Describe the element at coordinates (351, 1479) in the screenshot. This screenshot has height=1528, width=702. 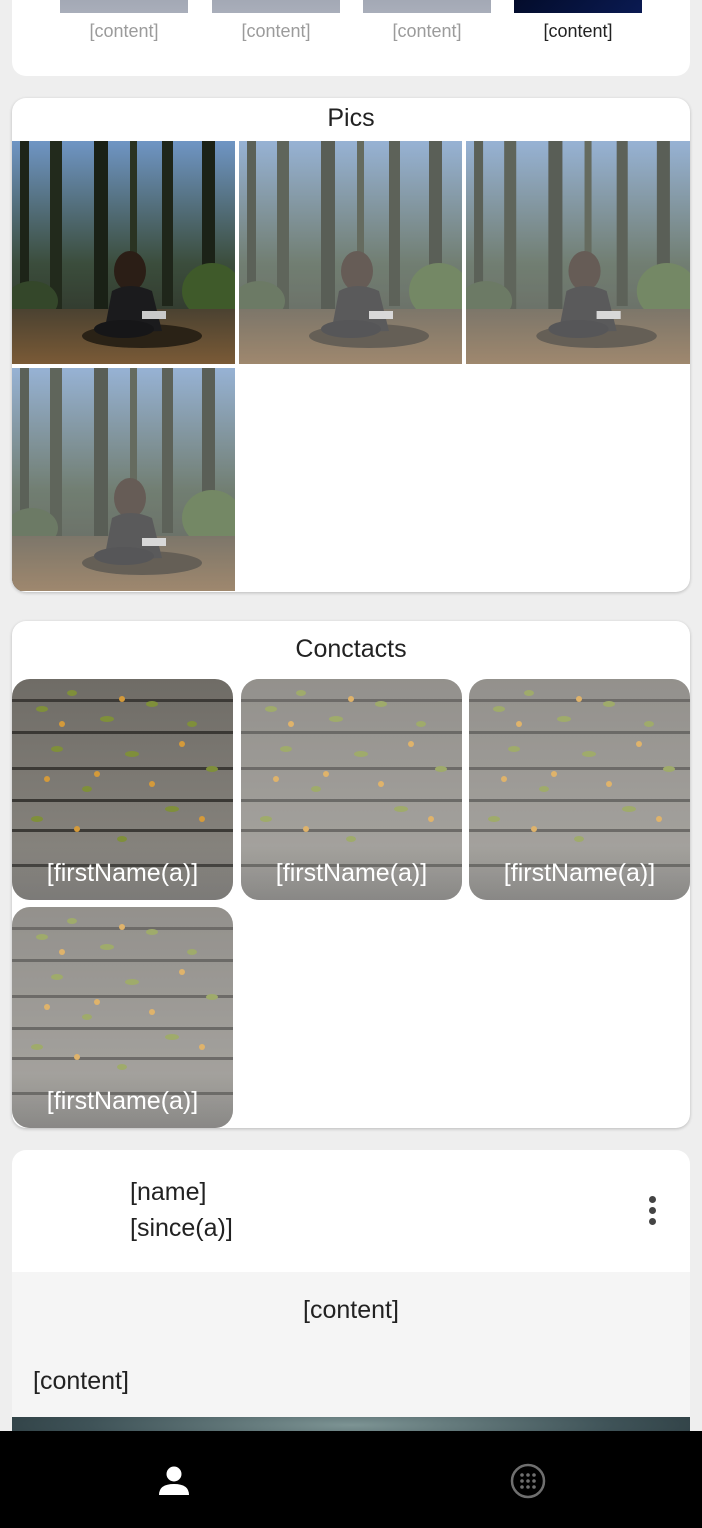
I see `bottom-navigation` at that location.